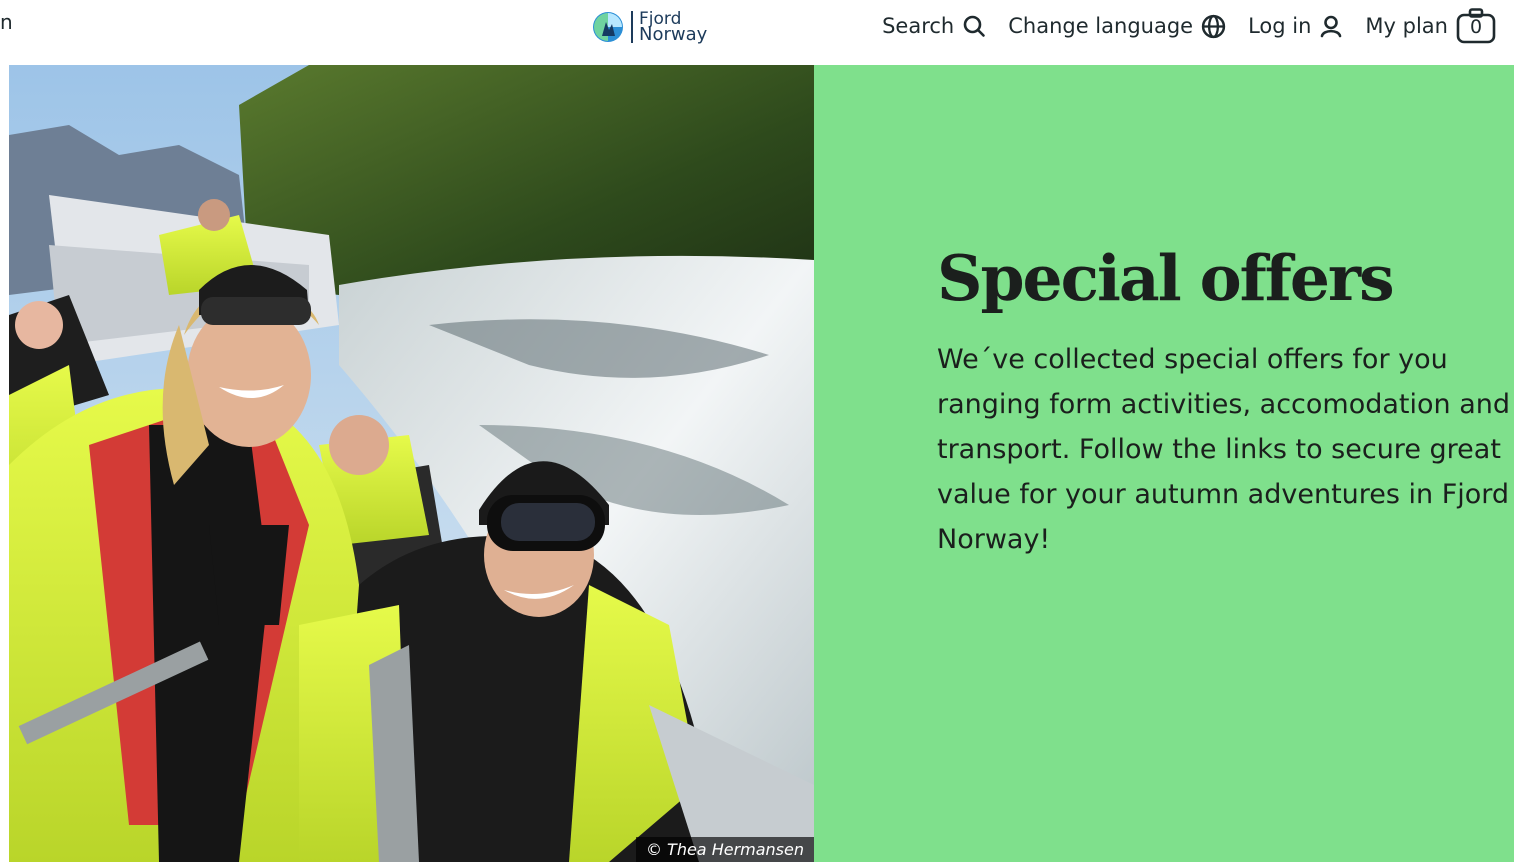 Image resolution: width=1514 pixels, height=862 pixels. I want to click on my-plan-button: My plan 0, so click(1430, 26).